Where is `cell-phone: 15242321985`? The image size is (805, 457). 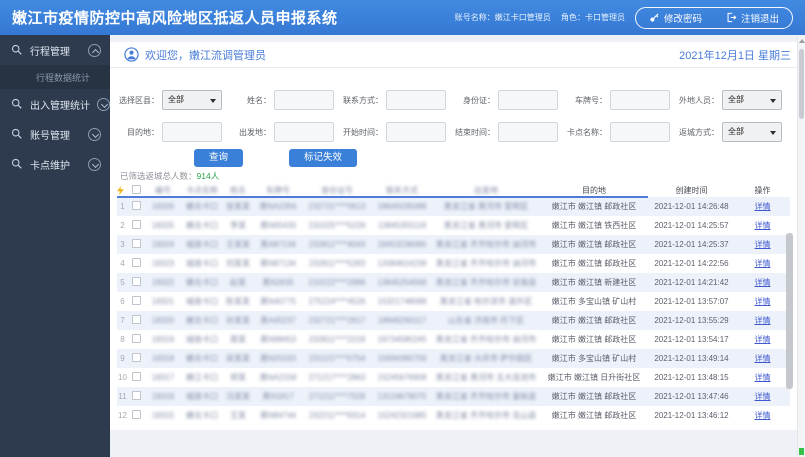 cell-phone: 15242321985 is located at coordinates (402, 415).